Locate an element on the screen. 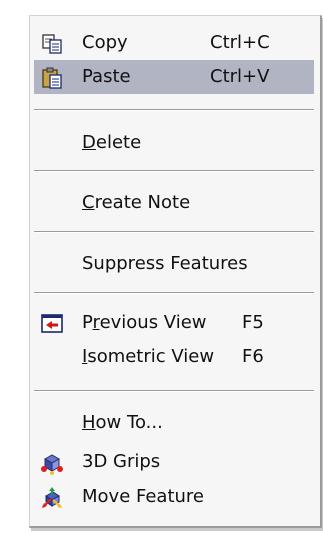 This screenshot has height=533, width=323. menu-item-hotkey: H is located at coordinates (89, 422).